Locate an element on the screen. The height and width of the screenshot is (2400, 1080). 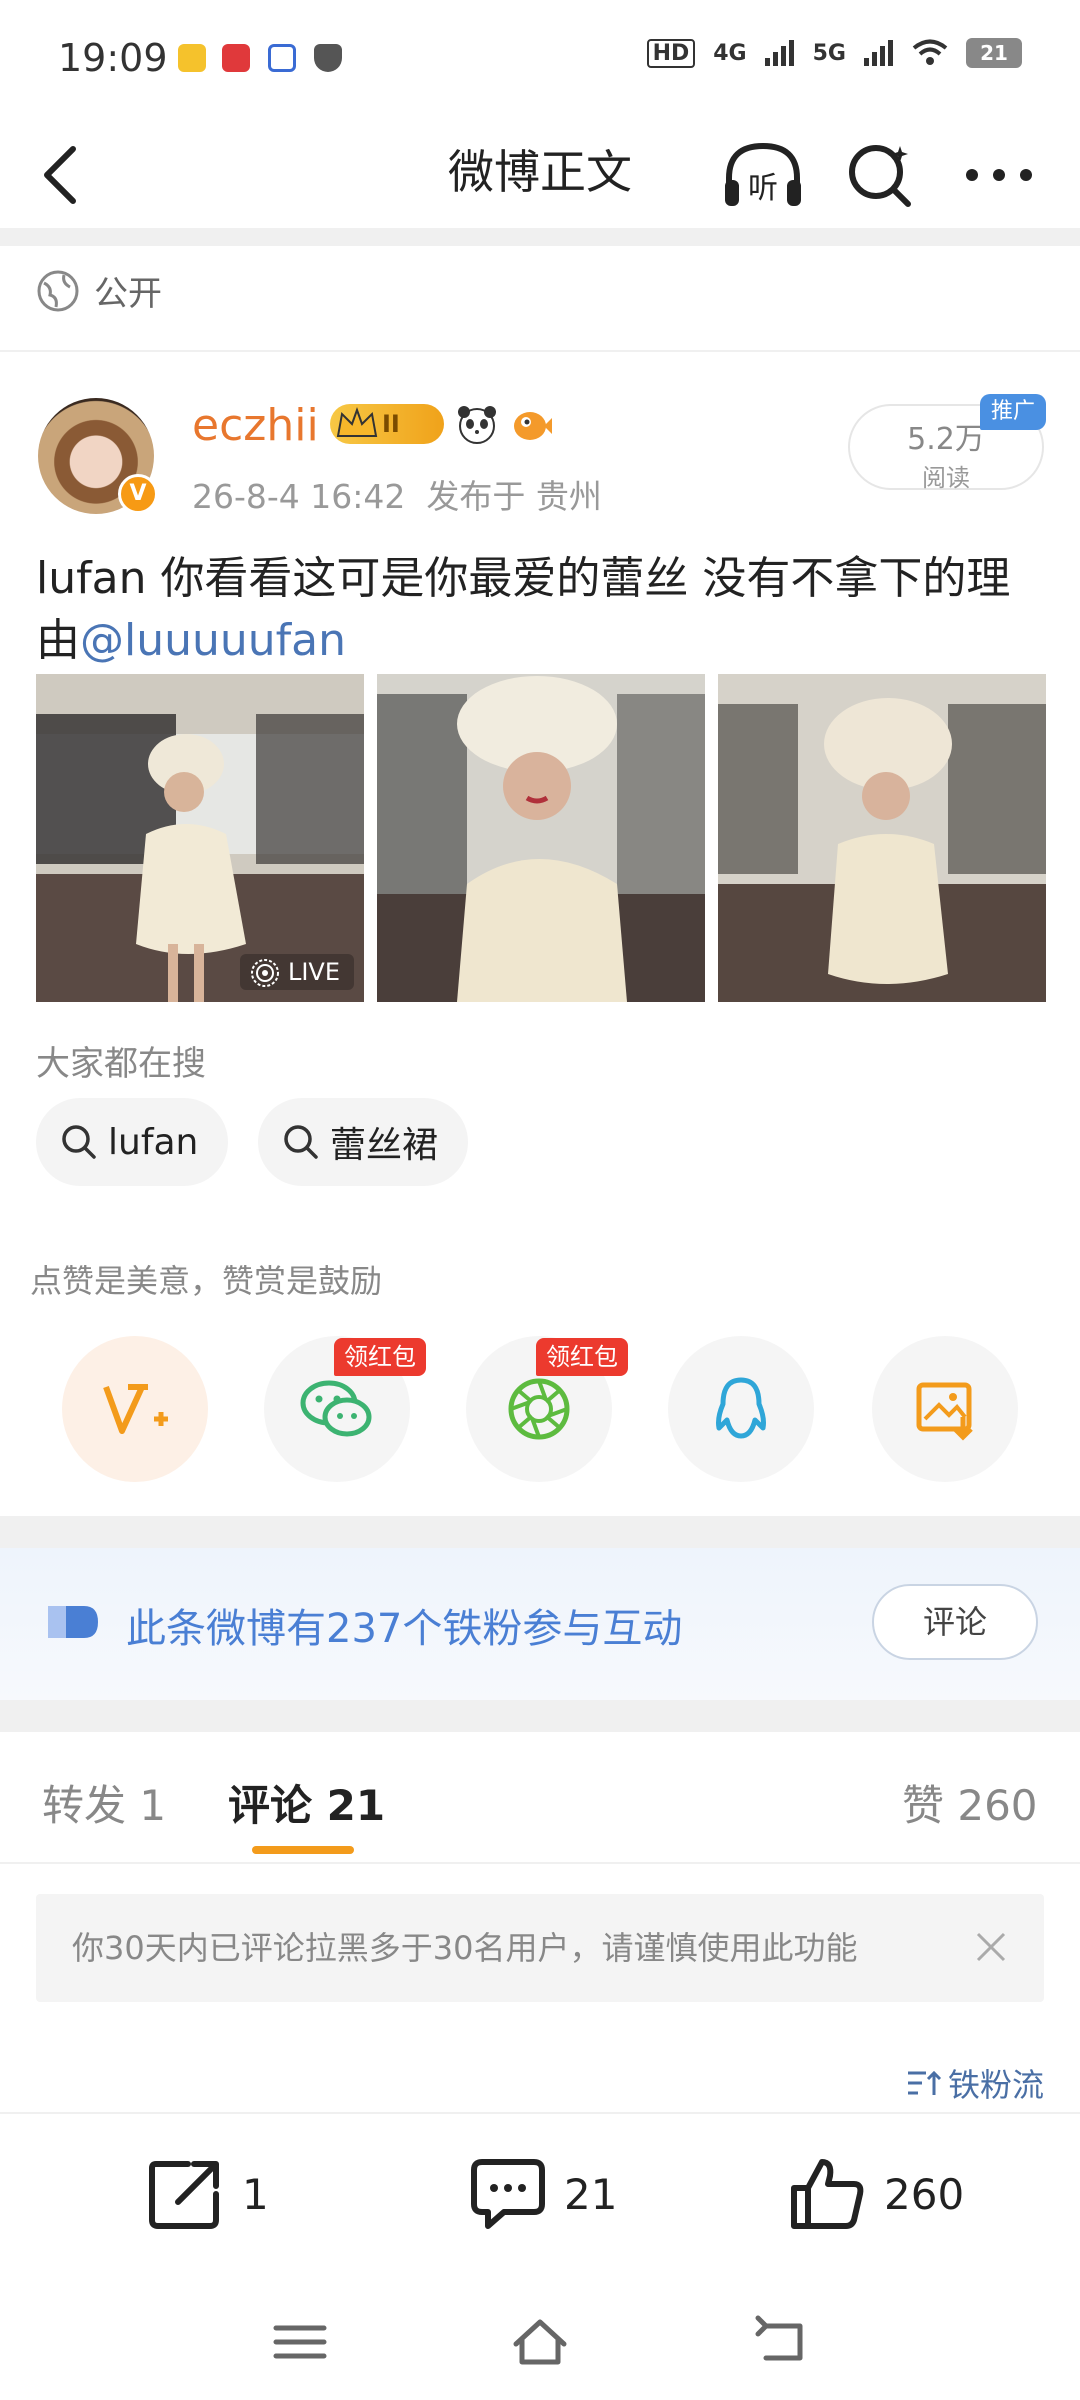
search-chip-lace-dress: 蕾丝裙 is located at coordinates (363, 1142).